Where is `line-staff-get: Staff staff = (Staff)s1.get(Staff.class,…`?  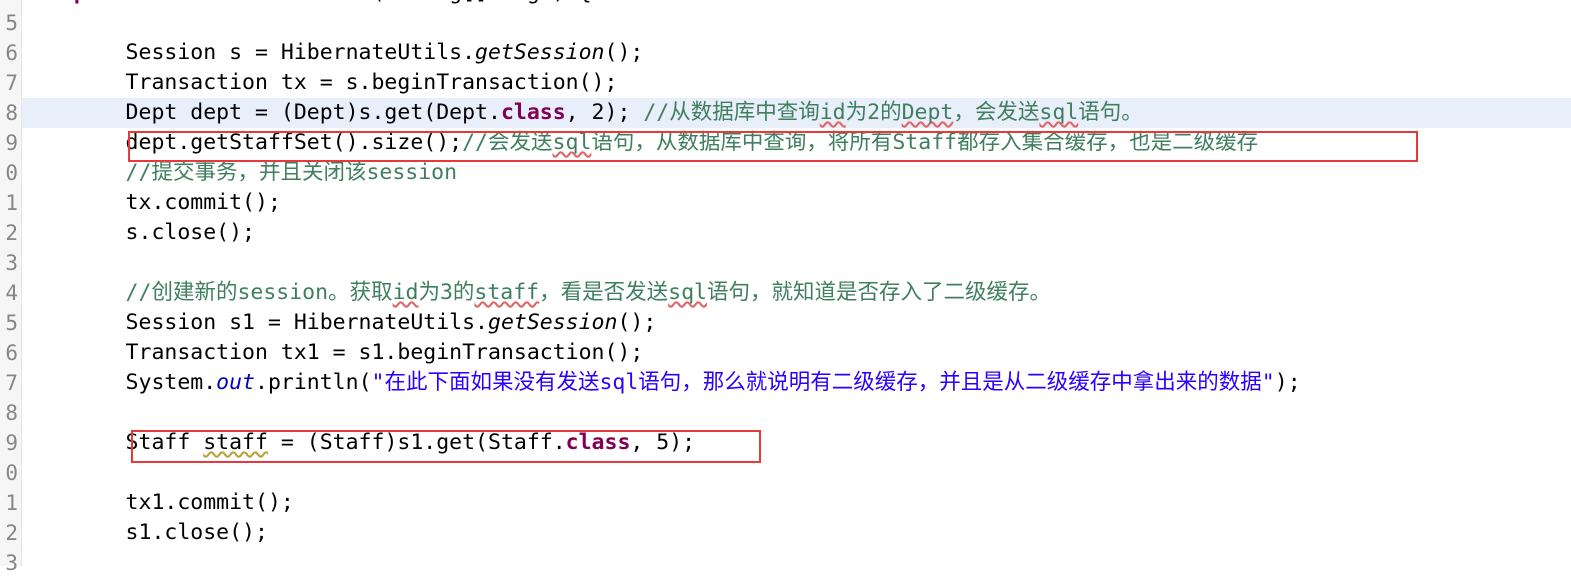 line-staff-get: Staff staff = (Staff)s1.get(Staff.class,… is located at coordinates (785, 443).